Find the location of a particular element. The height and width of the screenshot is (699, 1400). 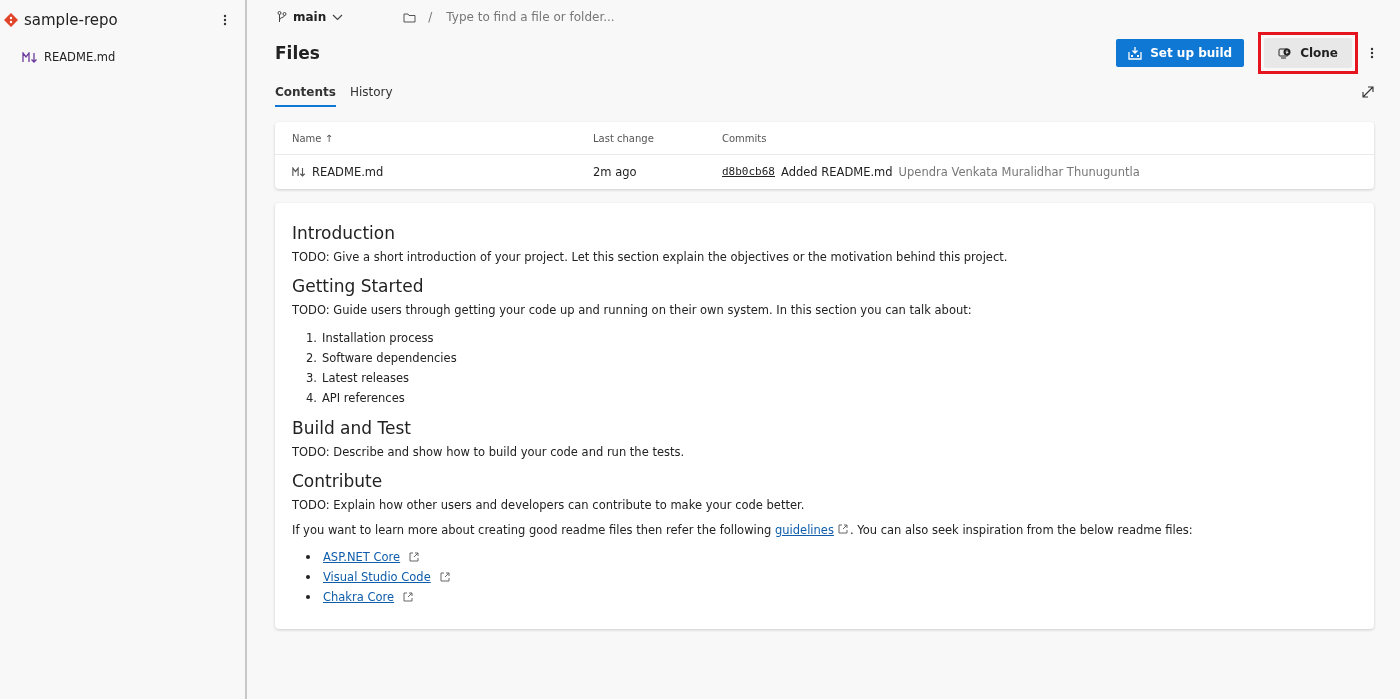

tab: History is located at coordinates (371, 92).